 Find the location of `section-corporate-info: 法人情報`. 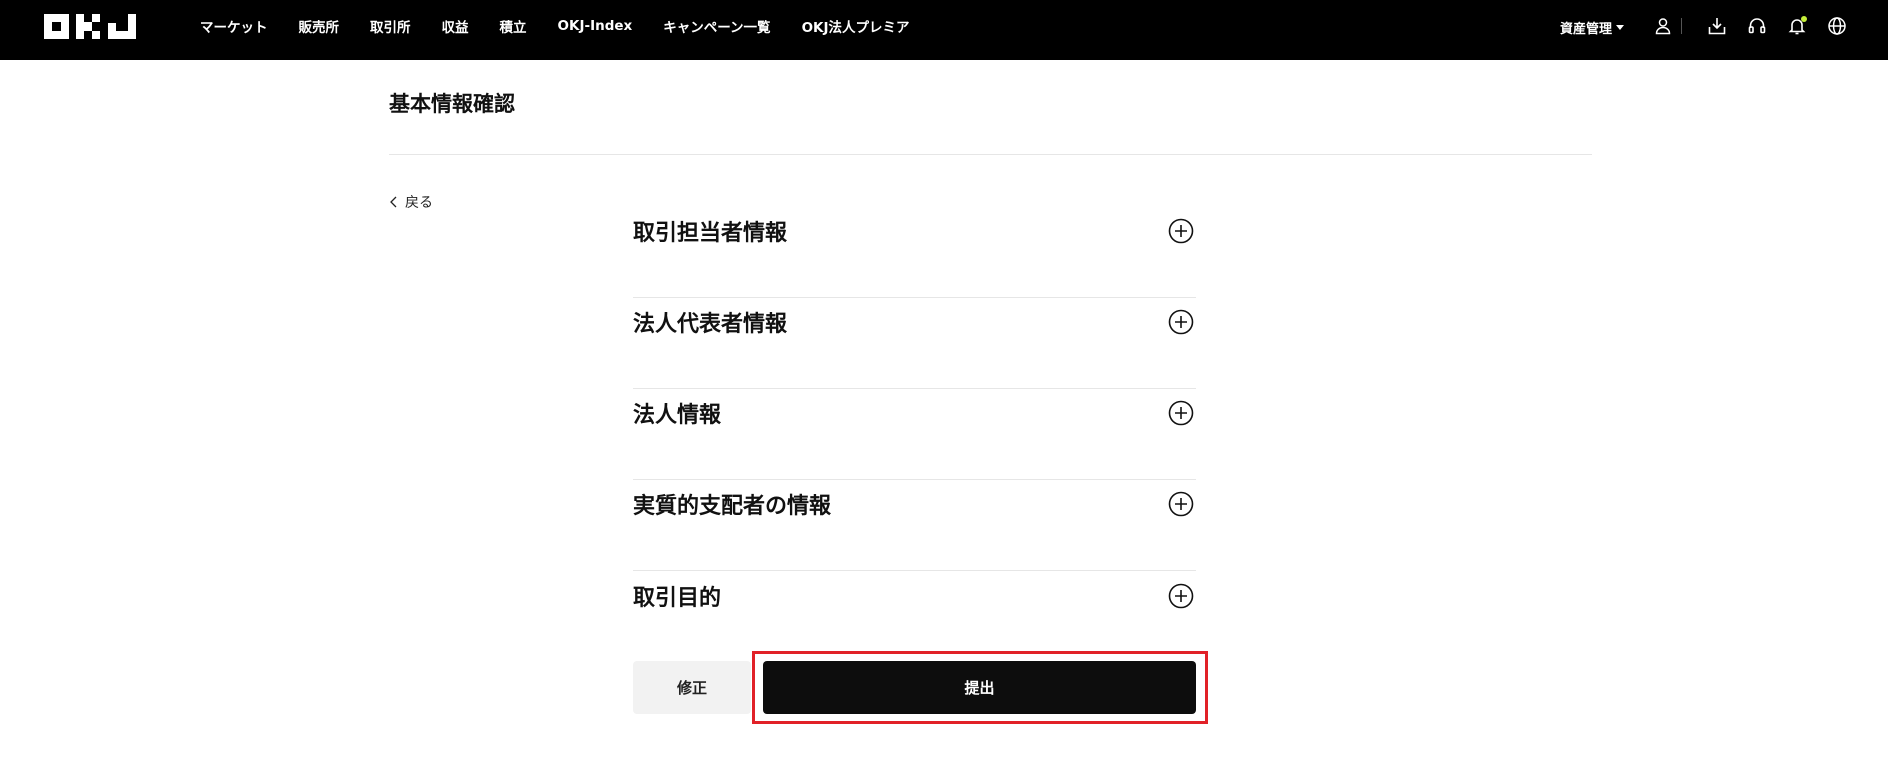

section-corporate-info: 法人情報 is located at coordinates (914, 434).